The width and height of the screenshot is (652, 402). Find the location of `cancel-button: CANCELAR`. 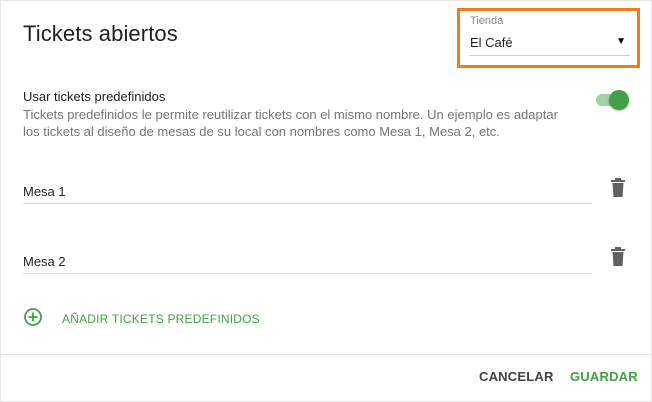

cancel-button: CANCELAR is located at coordinates (516, 376).